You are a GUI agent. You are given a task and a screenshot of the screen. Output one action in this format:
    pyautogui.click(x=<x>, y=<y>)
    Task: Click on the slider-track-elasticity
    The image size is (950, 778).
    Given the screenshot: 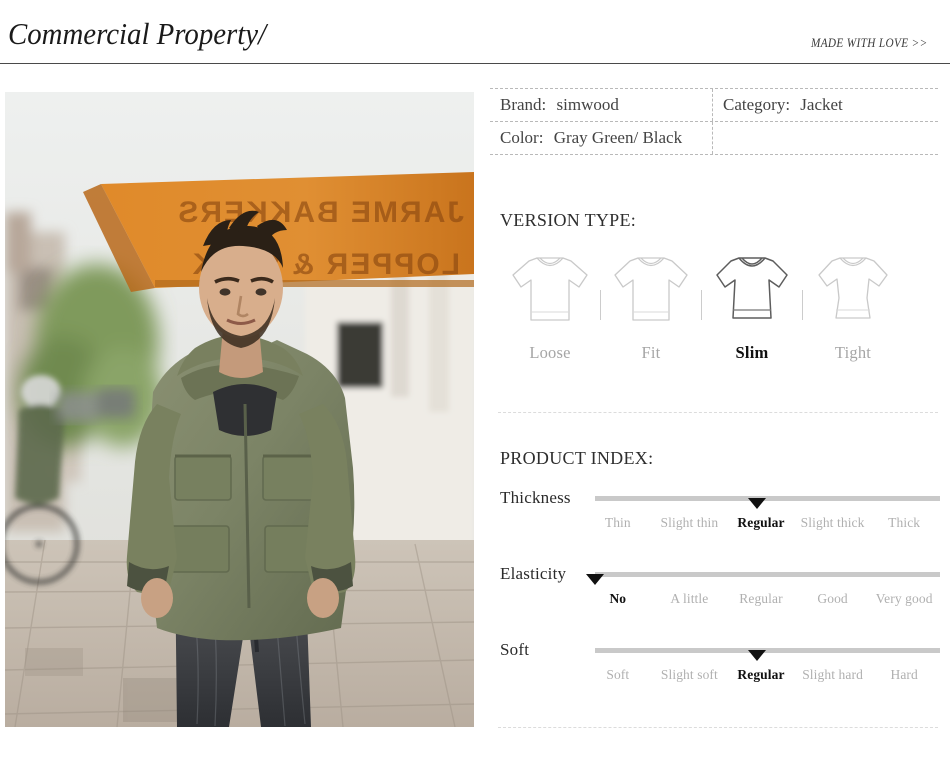 What is the action you would take?
    pyautogui.click(x=763, y=578)
    